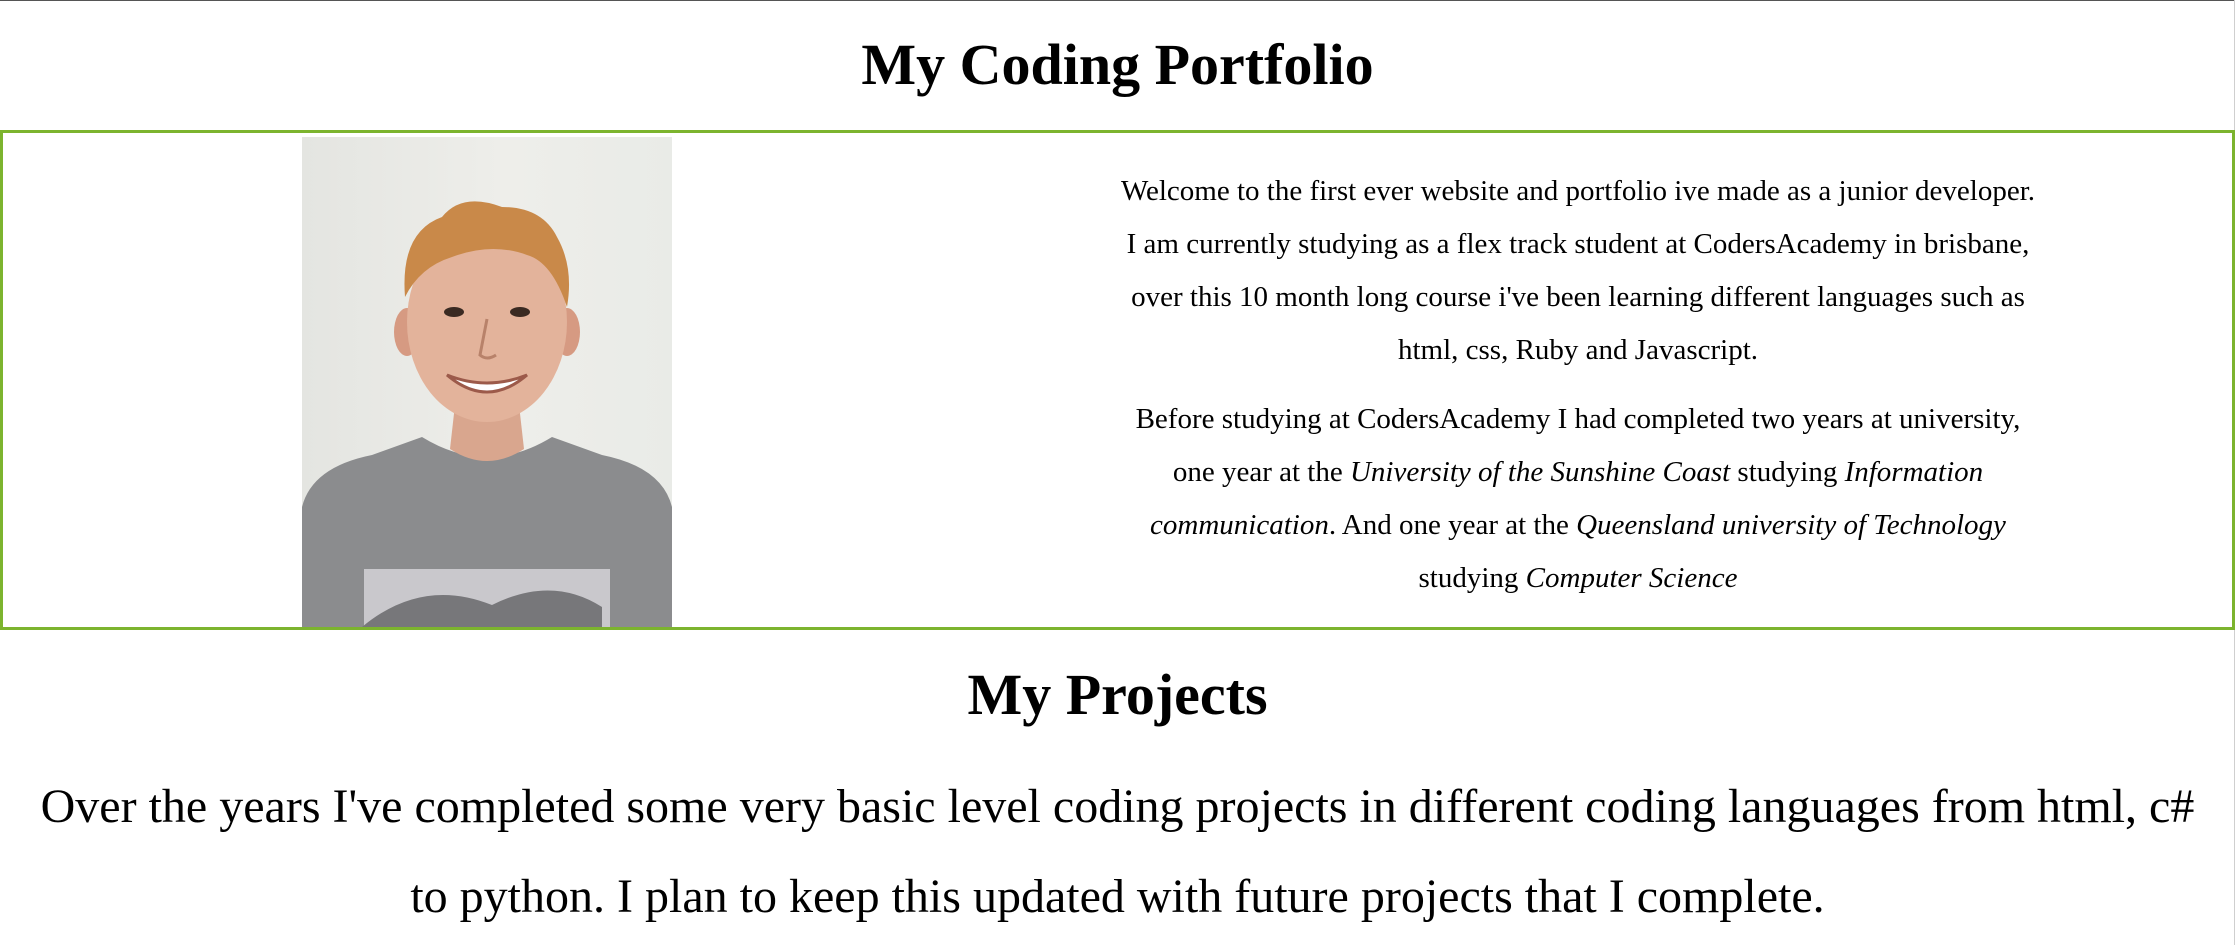  Describe the element at coordinates (1791, 525) in the screenshot. I see `university-qut: Queensland university of Technology` at that location.